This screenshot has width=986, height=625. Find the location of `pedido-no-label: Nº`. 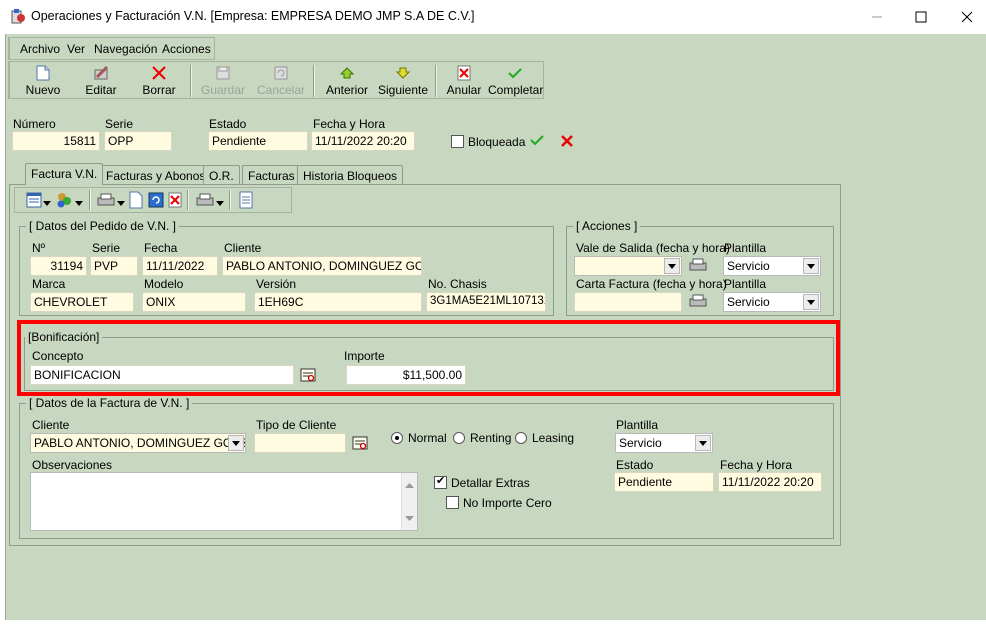

pedido-no-label: Nº is located at coordinates (39, 248).